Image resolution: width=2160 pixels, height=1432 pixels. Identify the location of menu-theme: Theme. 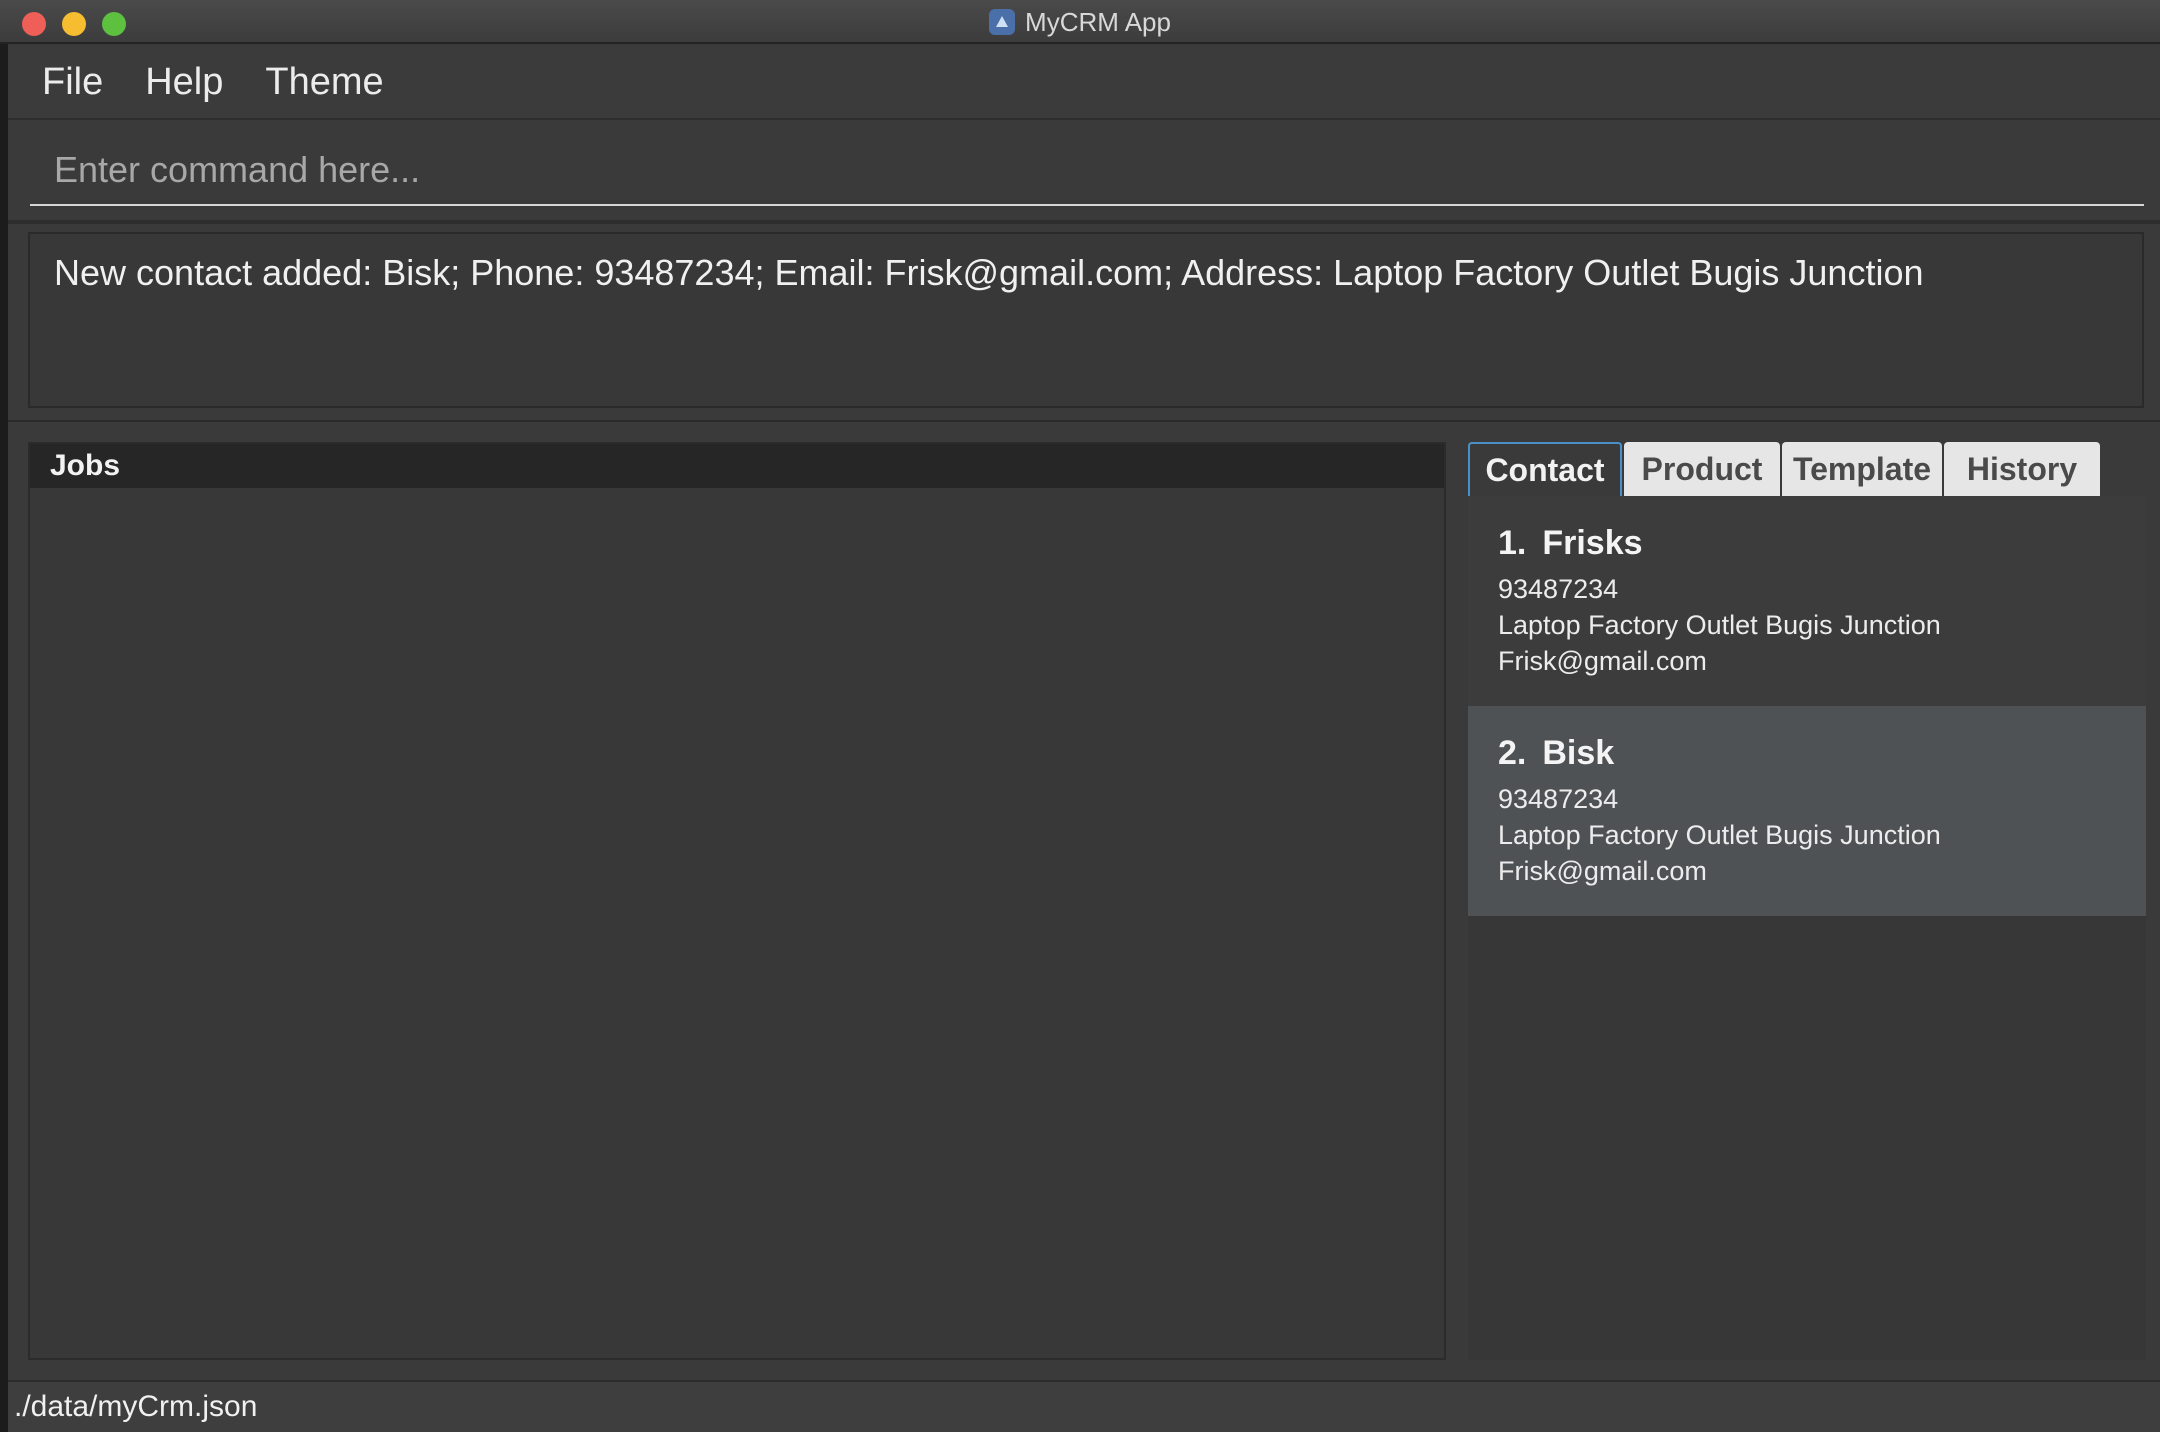
(324, 82).